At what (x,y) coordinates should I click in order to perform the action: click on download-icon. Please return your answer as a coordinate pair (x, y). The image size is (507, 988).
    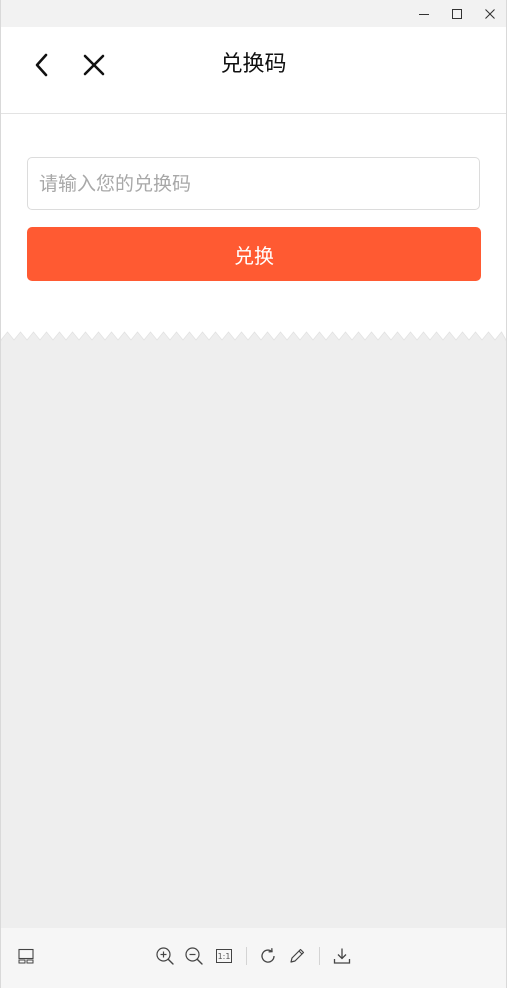
    Looking at the image, I should click on (342, 956).